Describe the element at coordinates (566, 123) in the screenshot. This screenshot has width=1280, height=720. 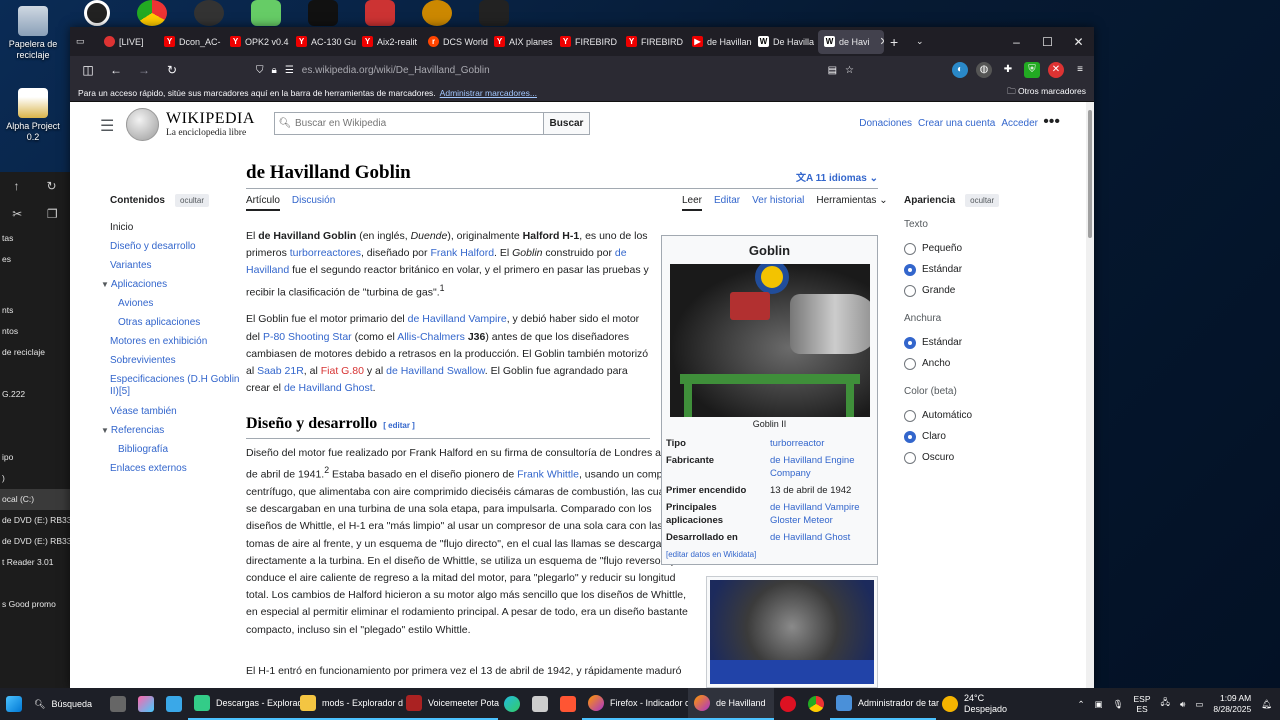
I see `search-button: Buscar` at that location.